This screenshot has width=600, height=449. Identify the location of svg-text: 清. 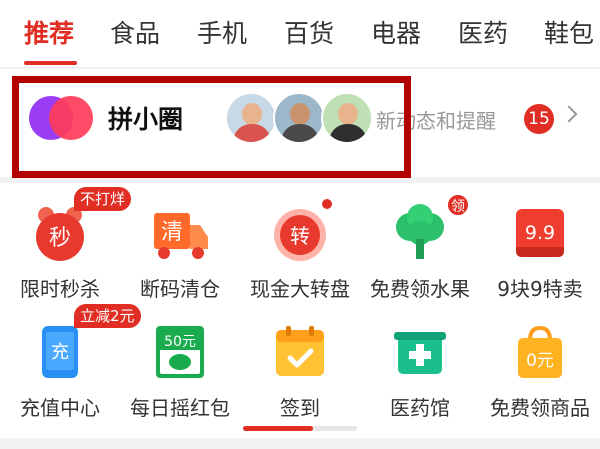
(172, 232).